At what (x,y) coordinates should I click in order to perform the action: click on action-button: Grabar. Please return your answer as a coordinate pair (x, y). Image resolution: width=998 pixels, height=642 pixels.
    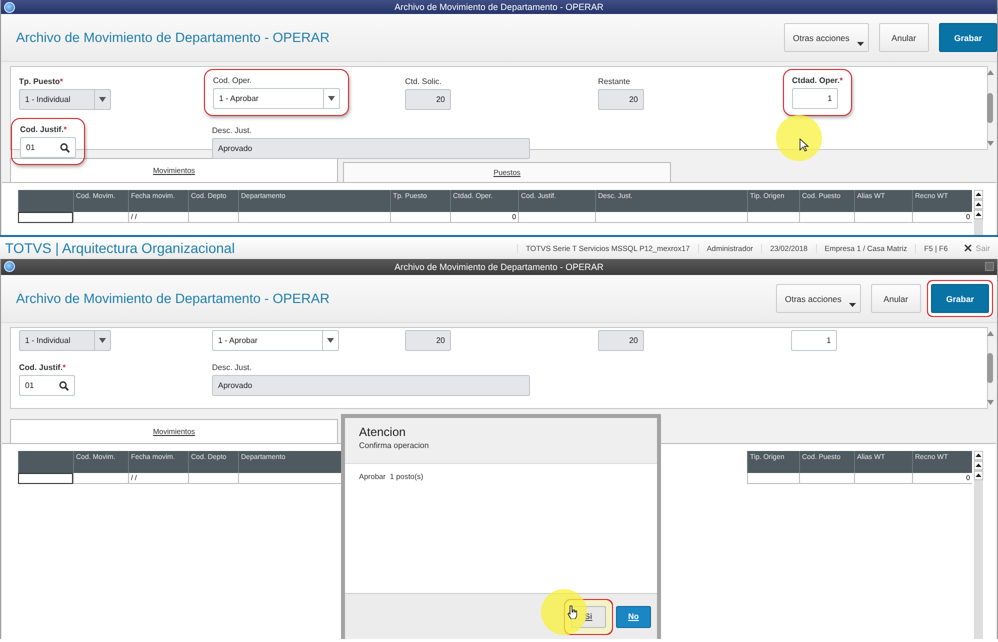
    Looking at the image, I should click on (968, 37).